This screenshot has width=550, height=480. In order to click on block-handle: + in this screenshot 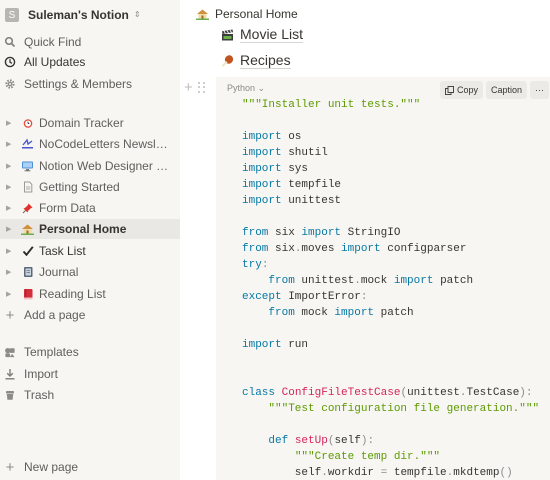, I will do `click(195, 87)`.